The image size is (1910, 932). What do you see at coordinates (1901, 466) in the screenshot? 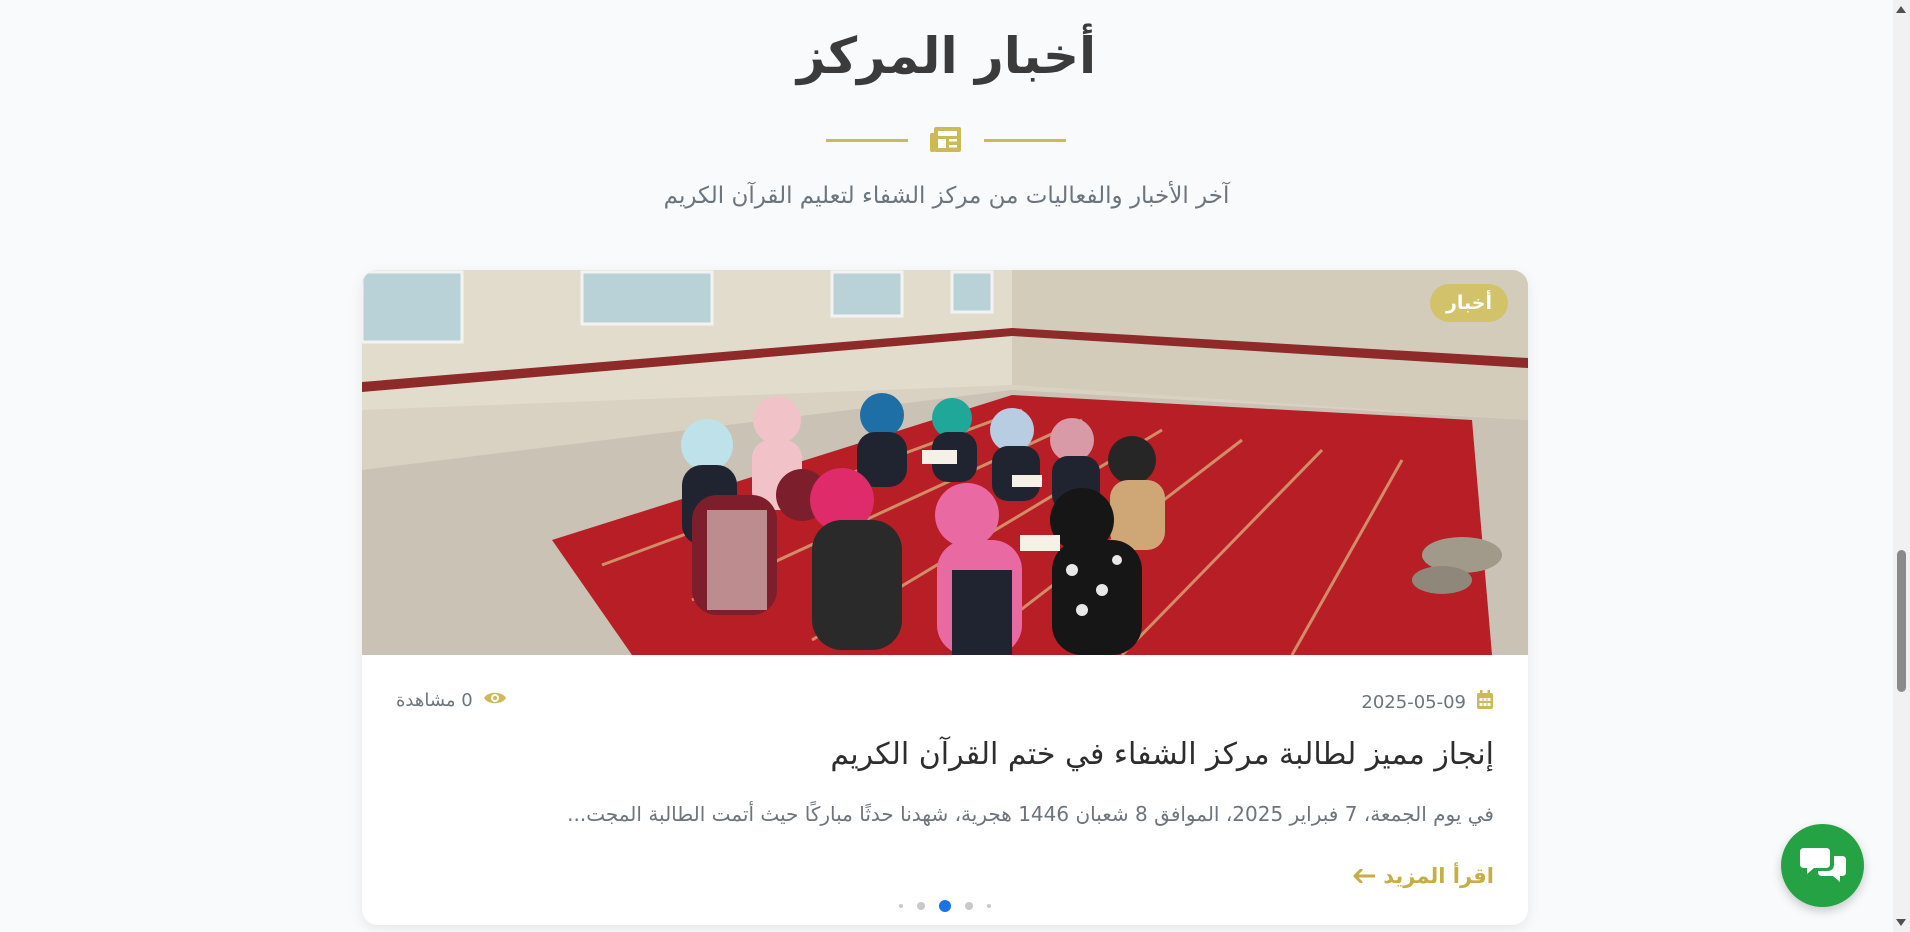
I see `page-scrollbar` at bounding box center [1901, 466].